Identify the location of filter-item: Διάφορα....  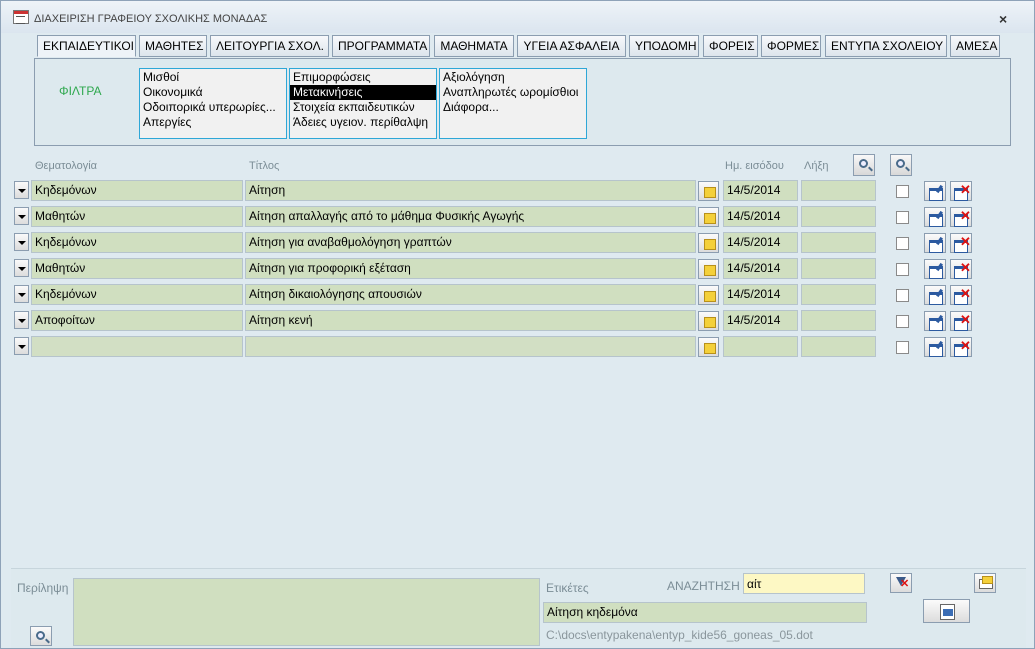
(513, 107).